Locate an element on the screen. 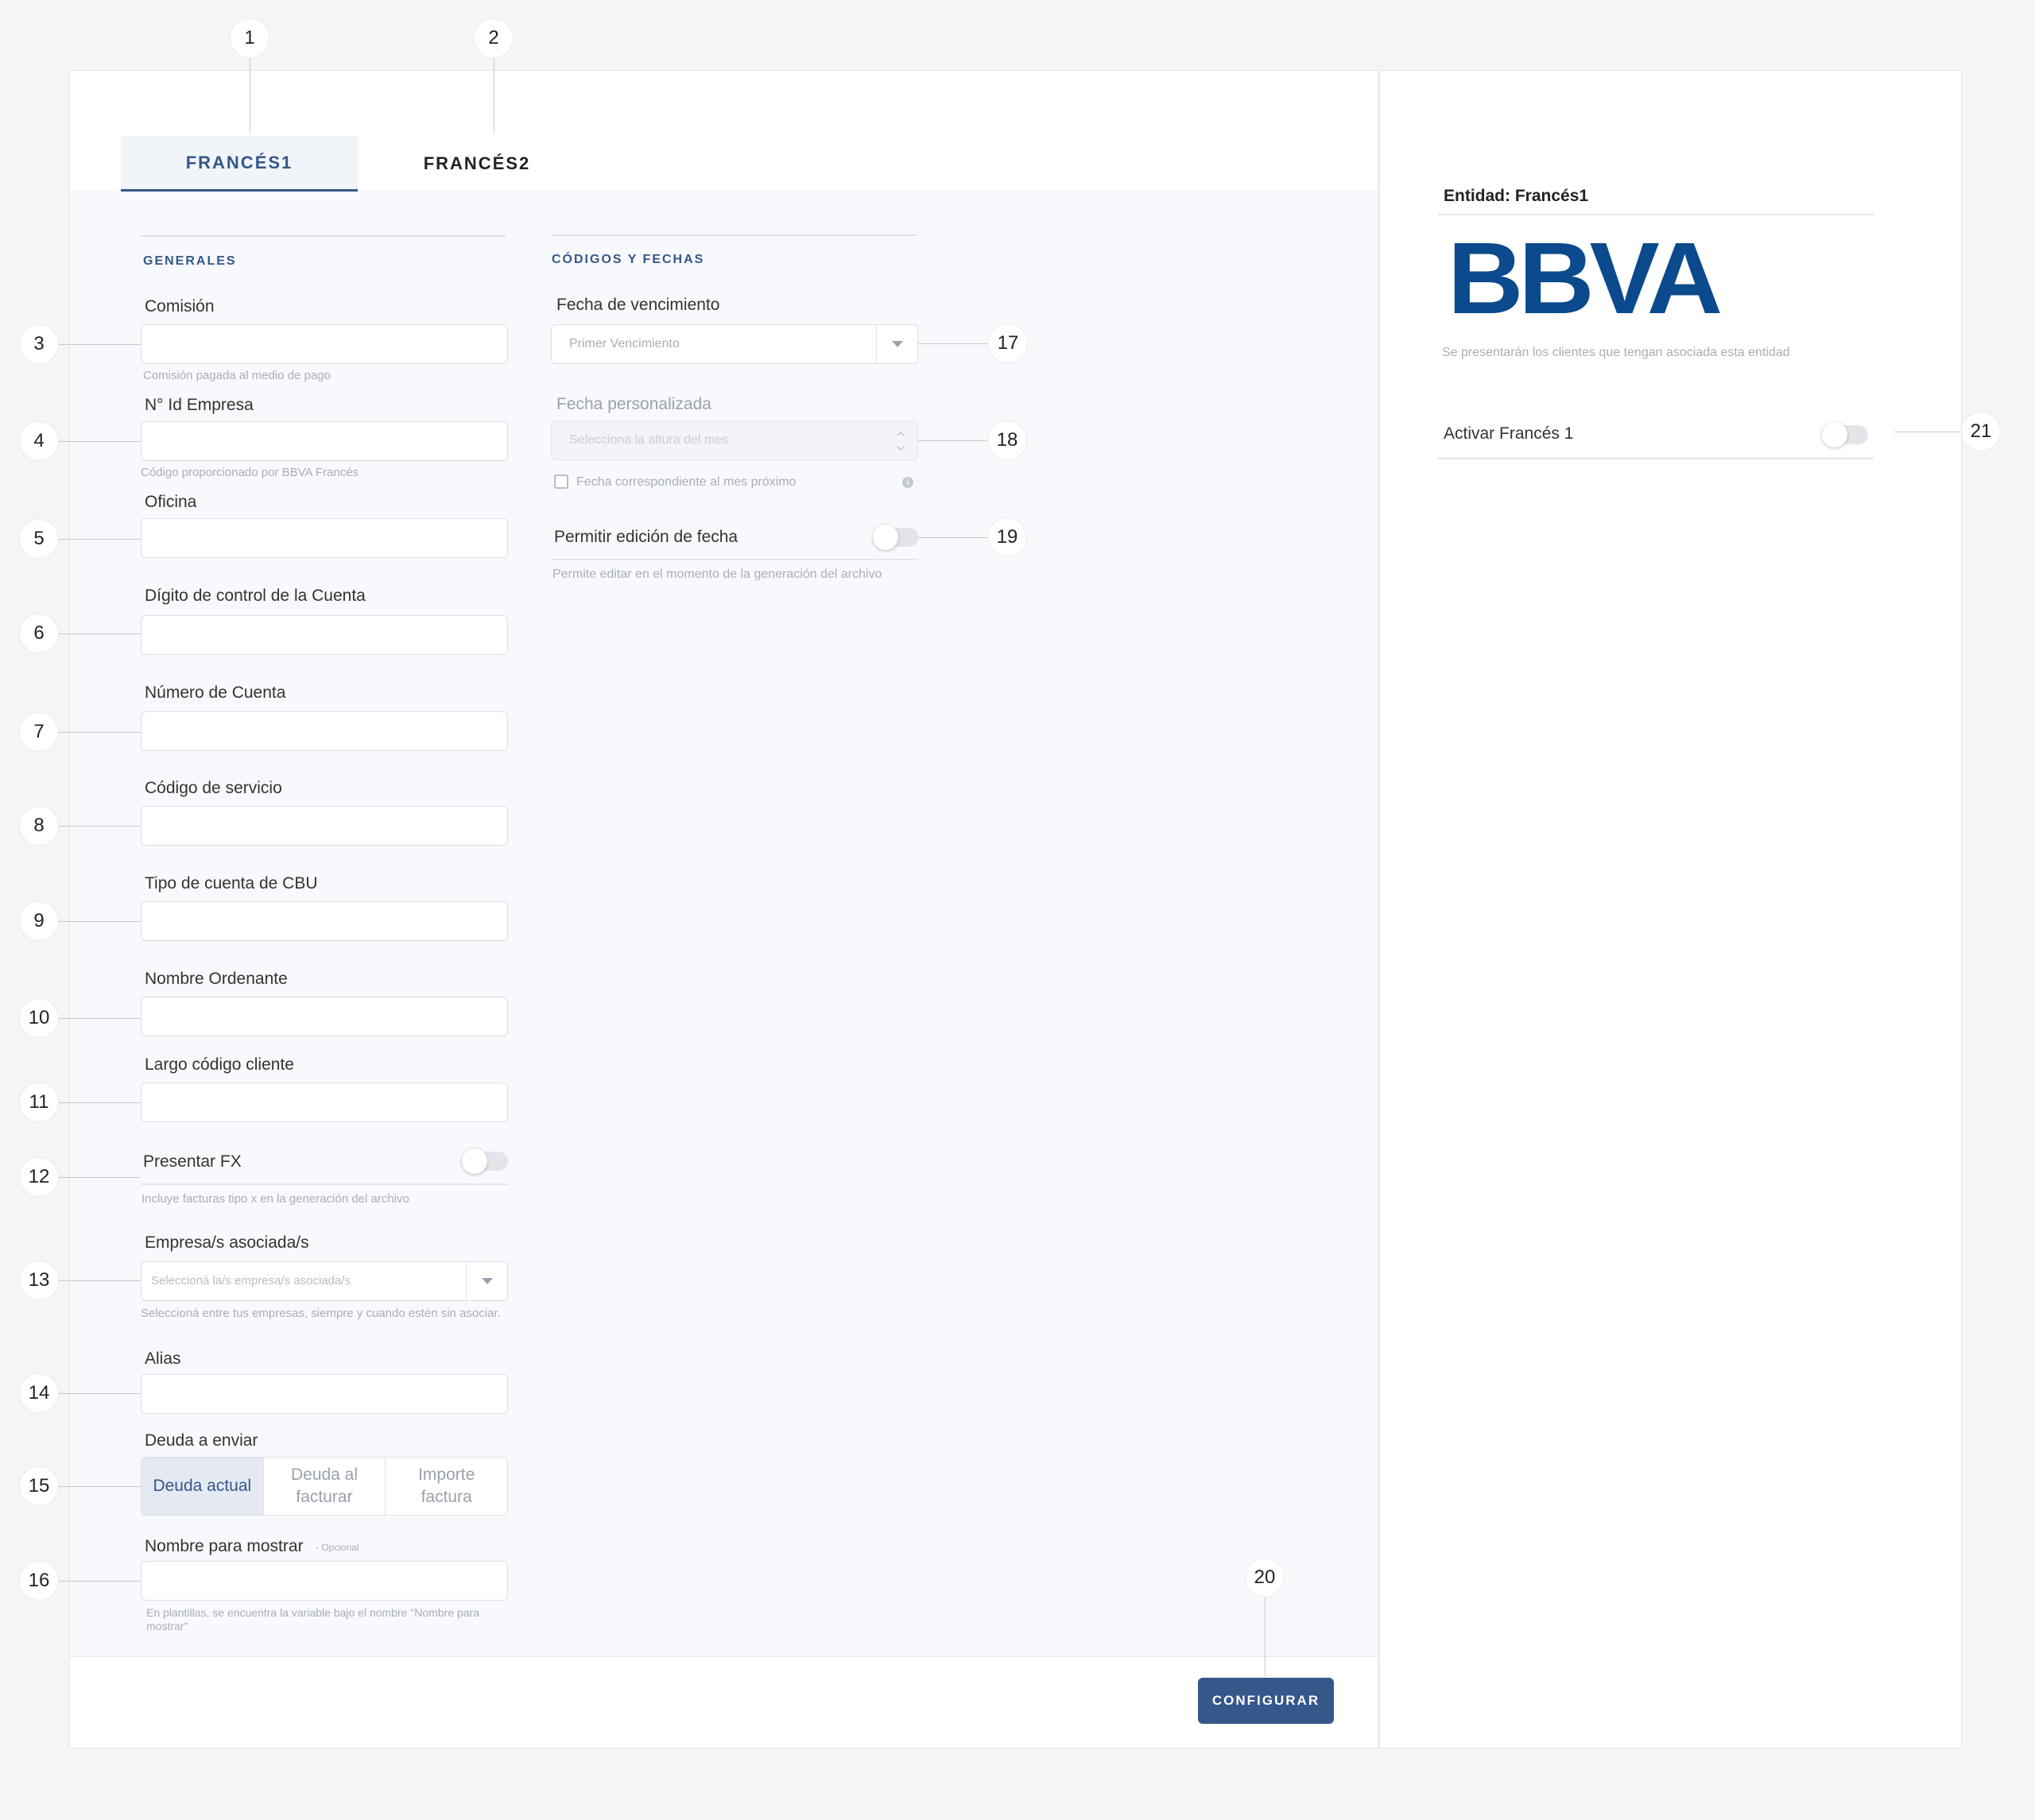 The width and height of the screenshot is (2035, 1820). mes-proximo-checkbox is located at coordinates (561, 481).